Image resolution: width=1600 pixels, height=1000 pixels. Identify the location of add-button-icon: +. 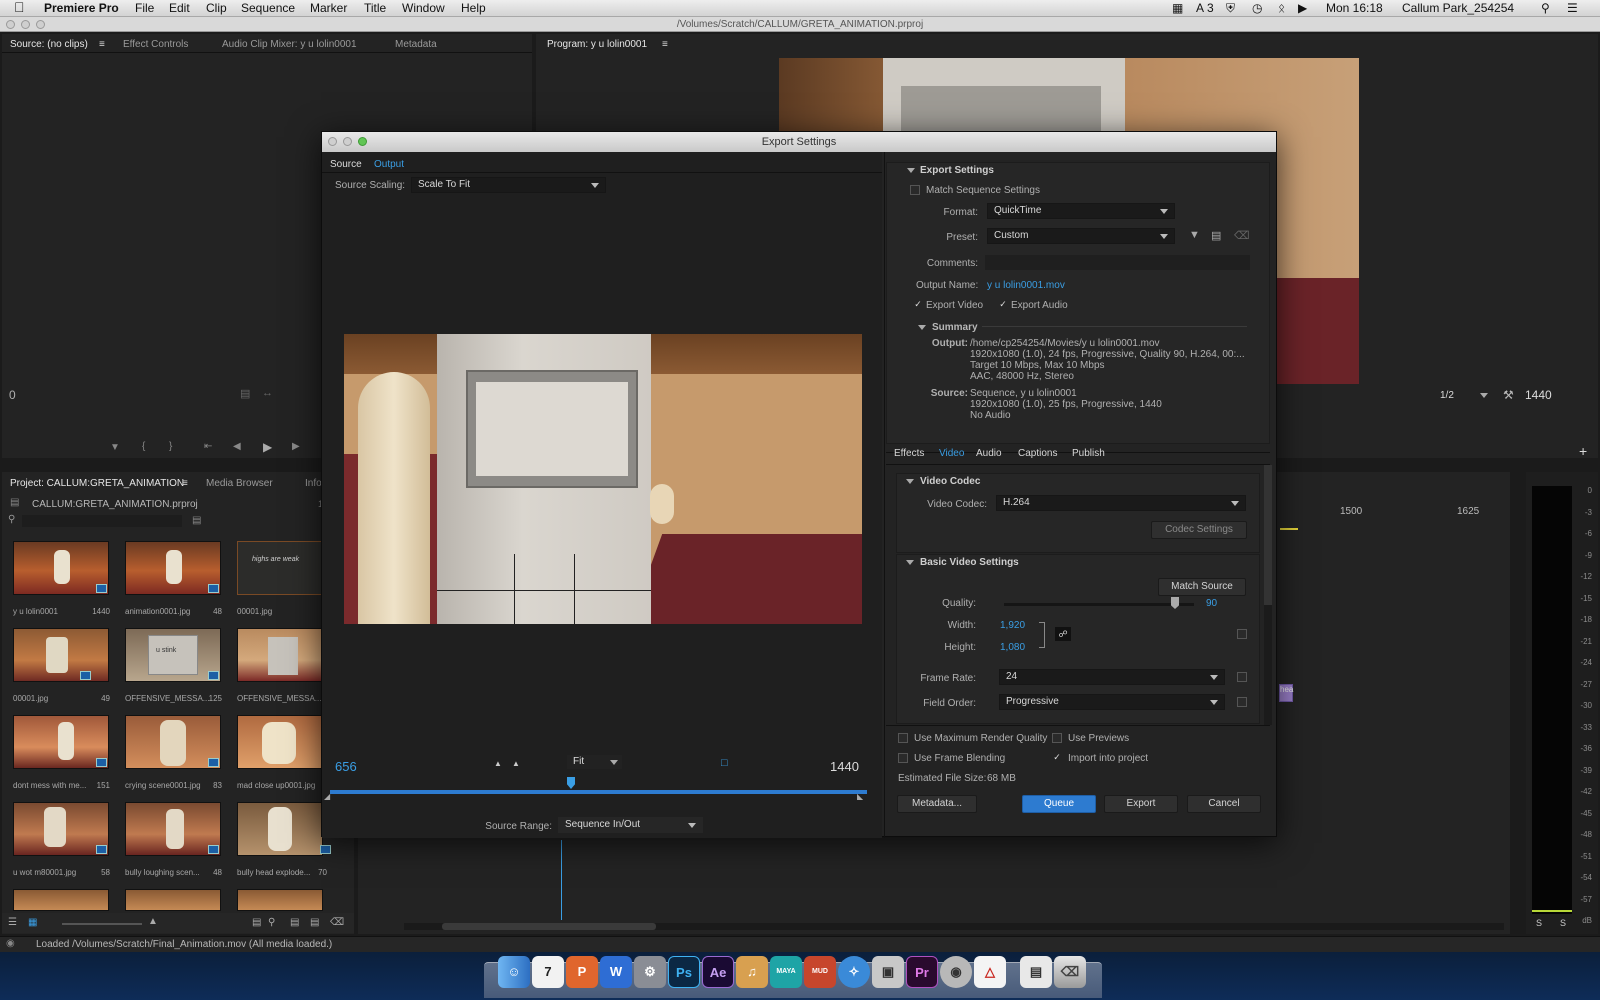
(1583, 451).